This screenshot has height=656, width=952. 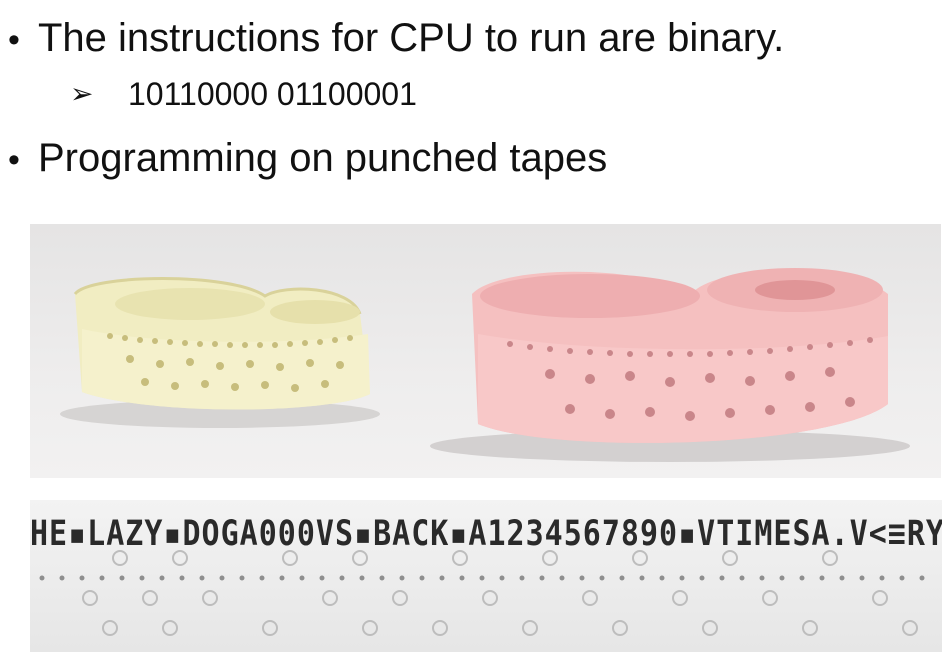 I want to click on sub-bullet-item: ➢ 10110000 01100001, so click(x=243, y=94).